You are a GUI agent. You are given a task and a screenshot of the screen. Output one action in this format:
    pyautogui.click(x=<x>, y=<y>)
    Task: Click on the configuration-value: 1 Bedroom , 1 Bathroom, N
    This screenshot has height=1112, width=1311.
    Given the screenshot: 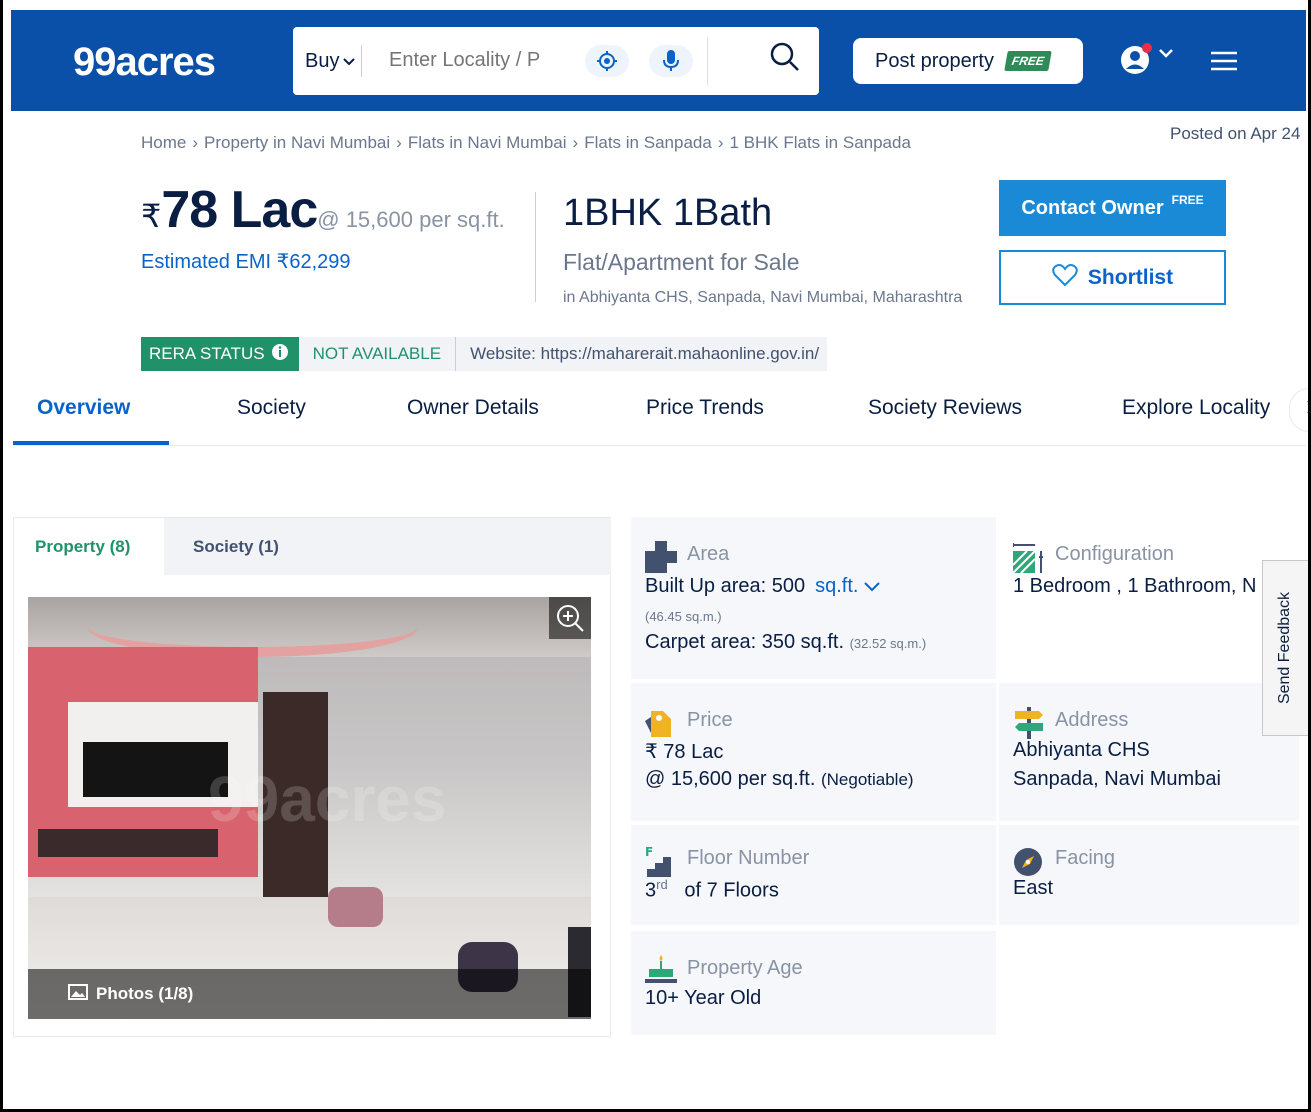 What is the action you would take?
    pyautogui.click(x=1135, y=586)
    